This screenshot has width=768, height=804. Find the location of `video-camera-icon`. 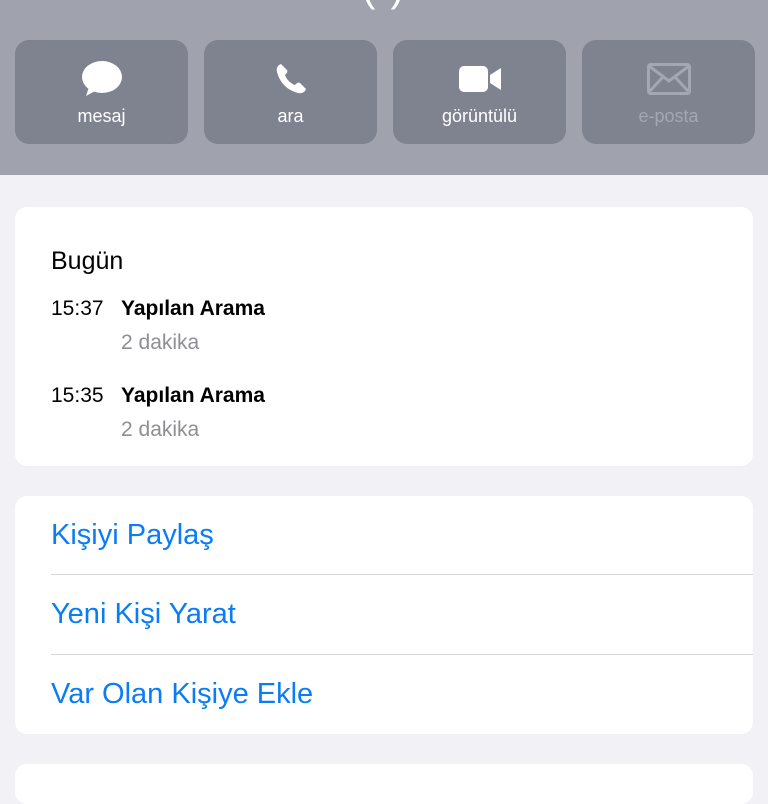

video-camera-icon is located at coordinates (480, 79).